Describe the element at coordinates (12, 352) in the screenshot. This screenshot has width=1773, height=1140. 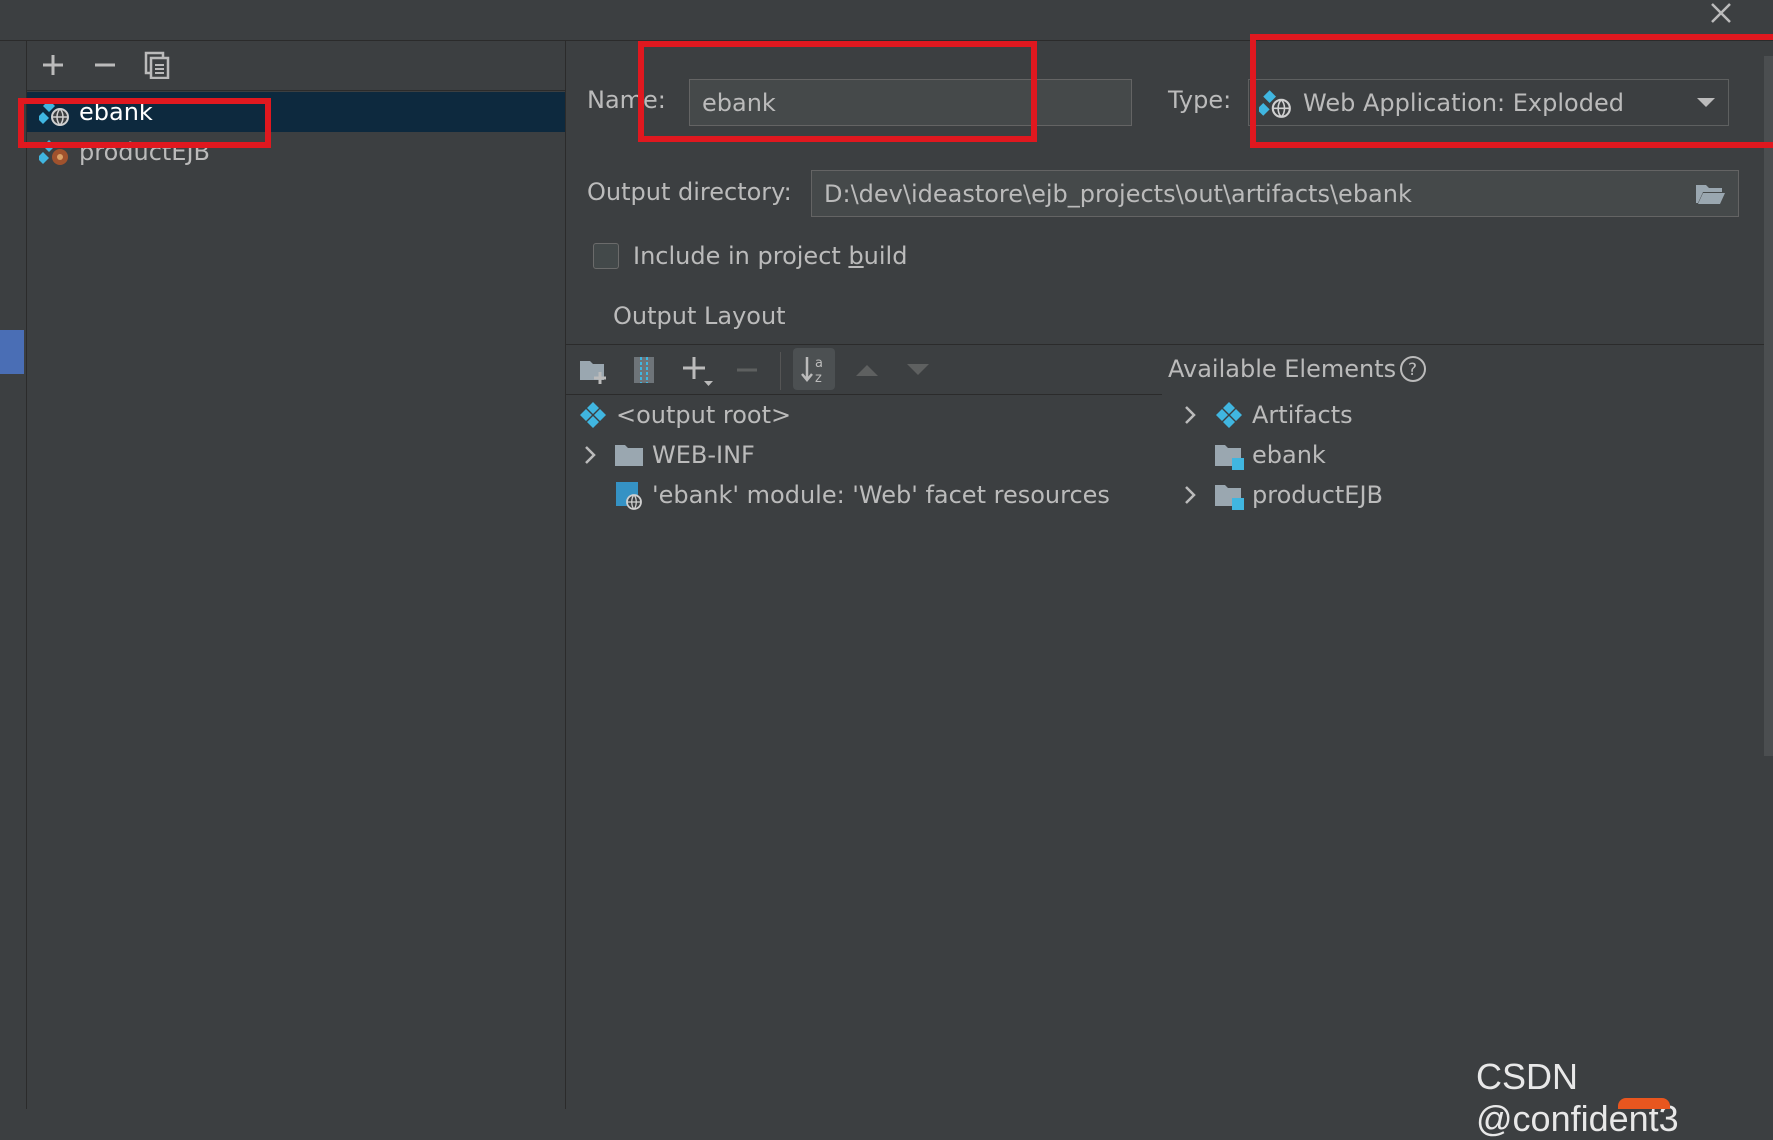
I see `left-strip-selection-marker` at that location.